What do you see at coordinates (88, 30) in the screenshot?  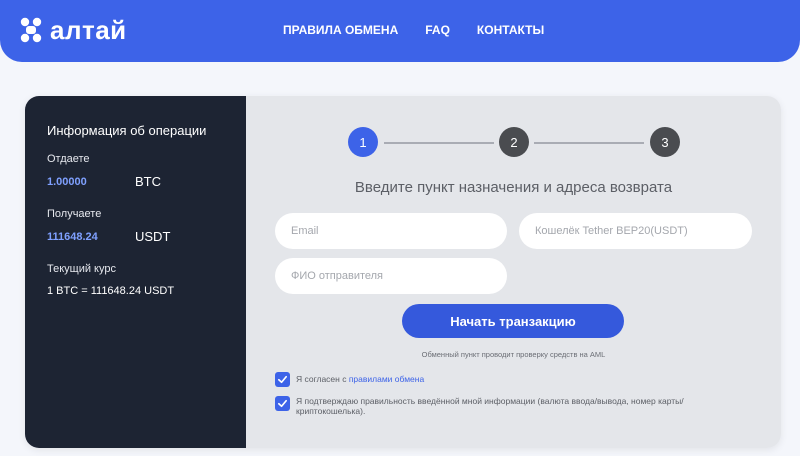 I see `brand-name: алтай` at bounding box center [88, 30].